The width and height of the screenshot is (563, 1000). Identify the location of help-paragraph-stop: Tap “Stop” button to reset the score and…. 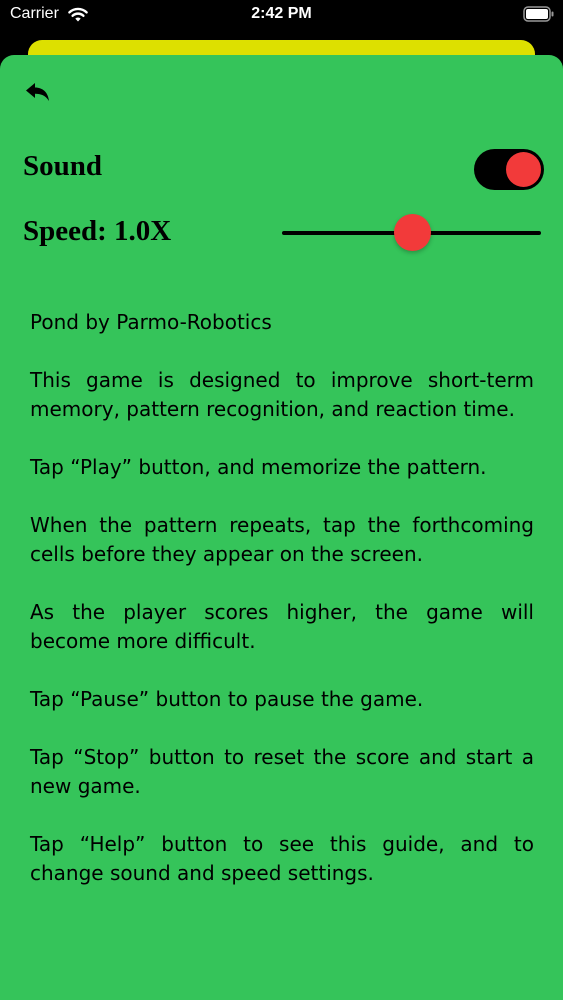
(282, 771).